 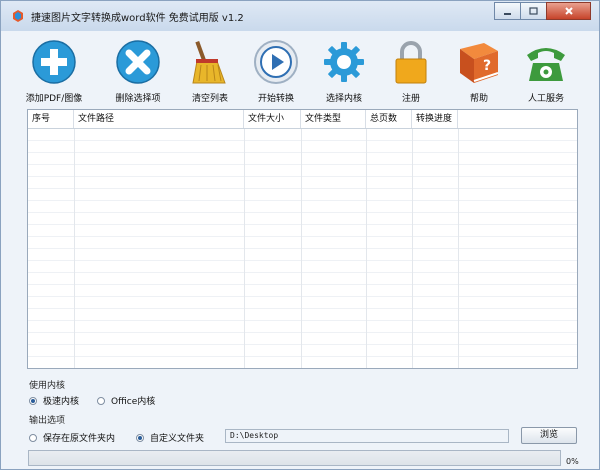 I want to click on maximize-button, so click(x=533, y=11).